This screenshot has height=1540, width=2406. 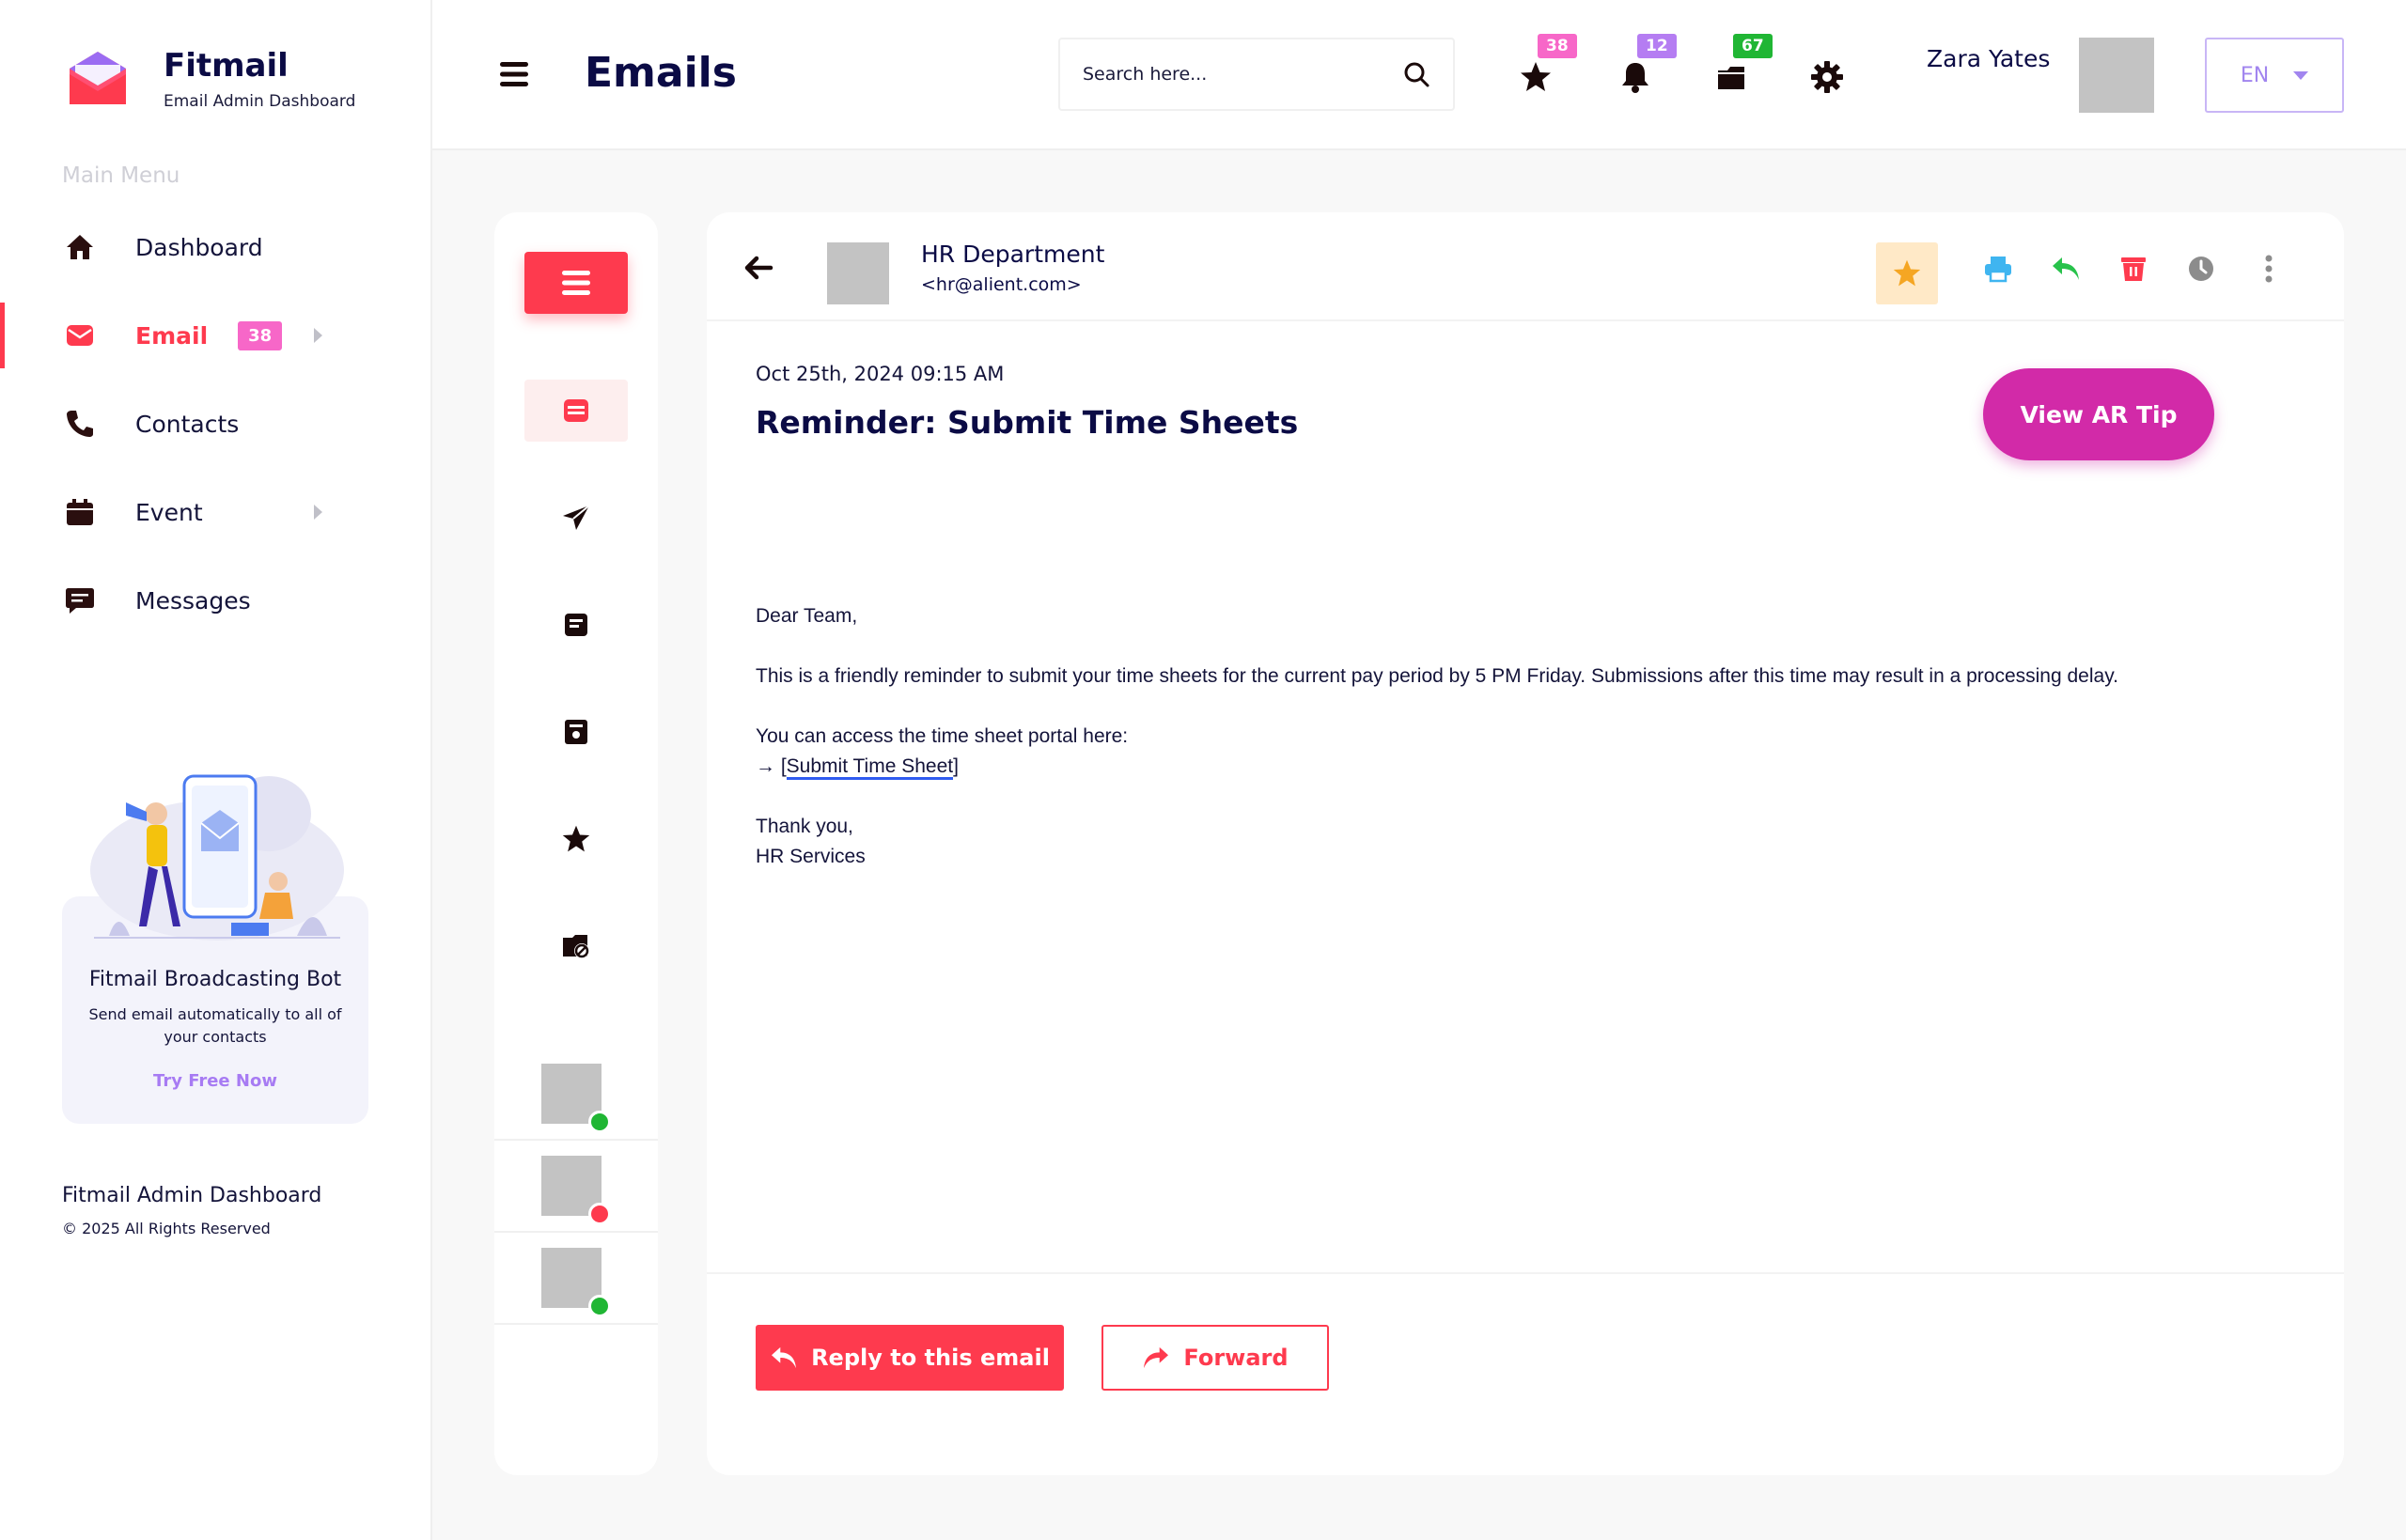 I want to click on inbox-tray-icon, so click(x=1731, y=77).